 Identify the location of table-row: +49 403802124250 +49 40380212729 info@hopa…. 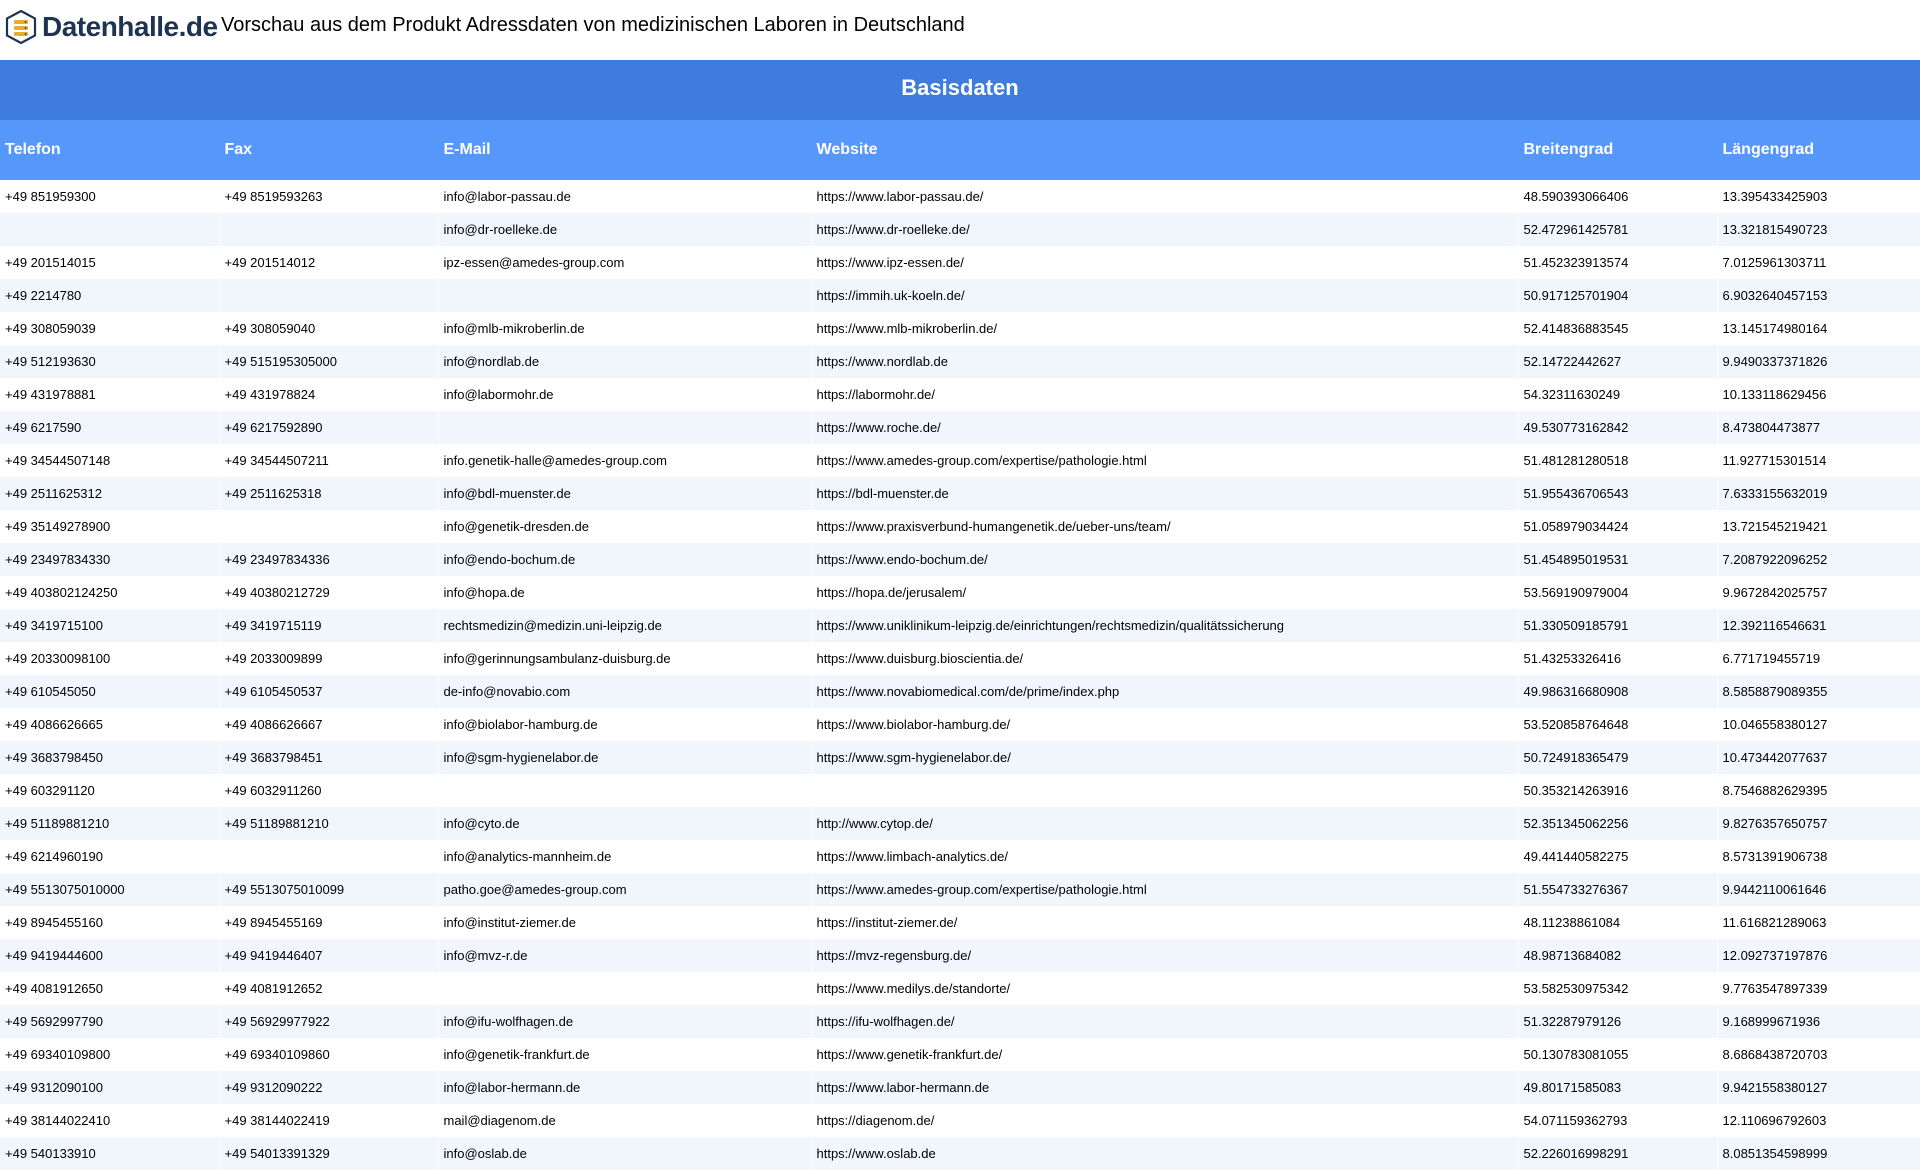
(960, 592).